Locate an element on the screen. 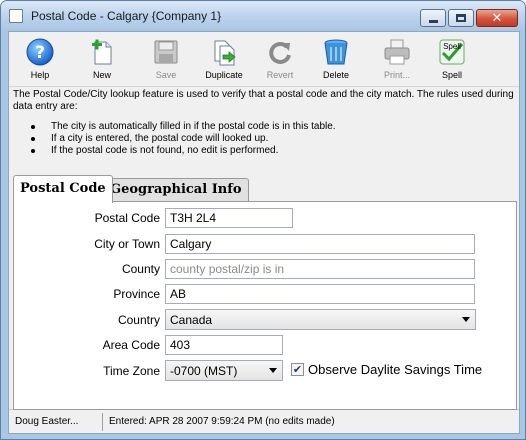 Image resolution: width=526 pixels, height=440 pixels. spell-check-icon: Spell is located at coordinates (452, 52).